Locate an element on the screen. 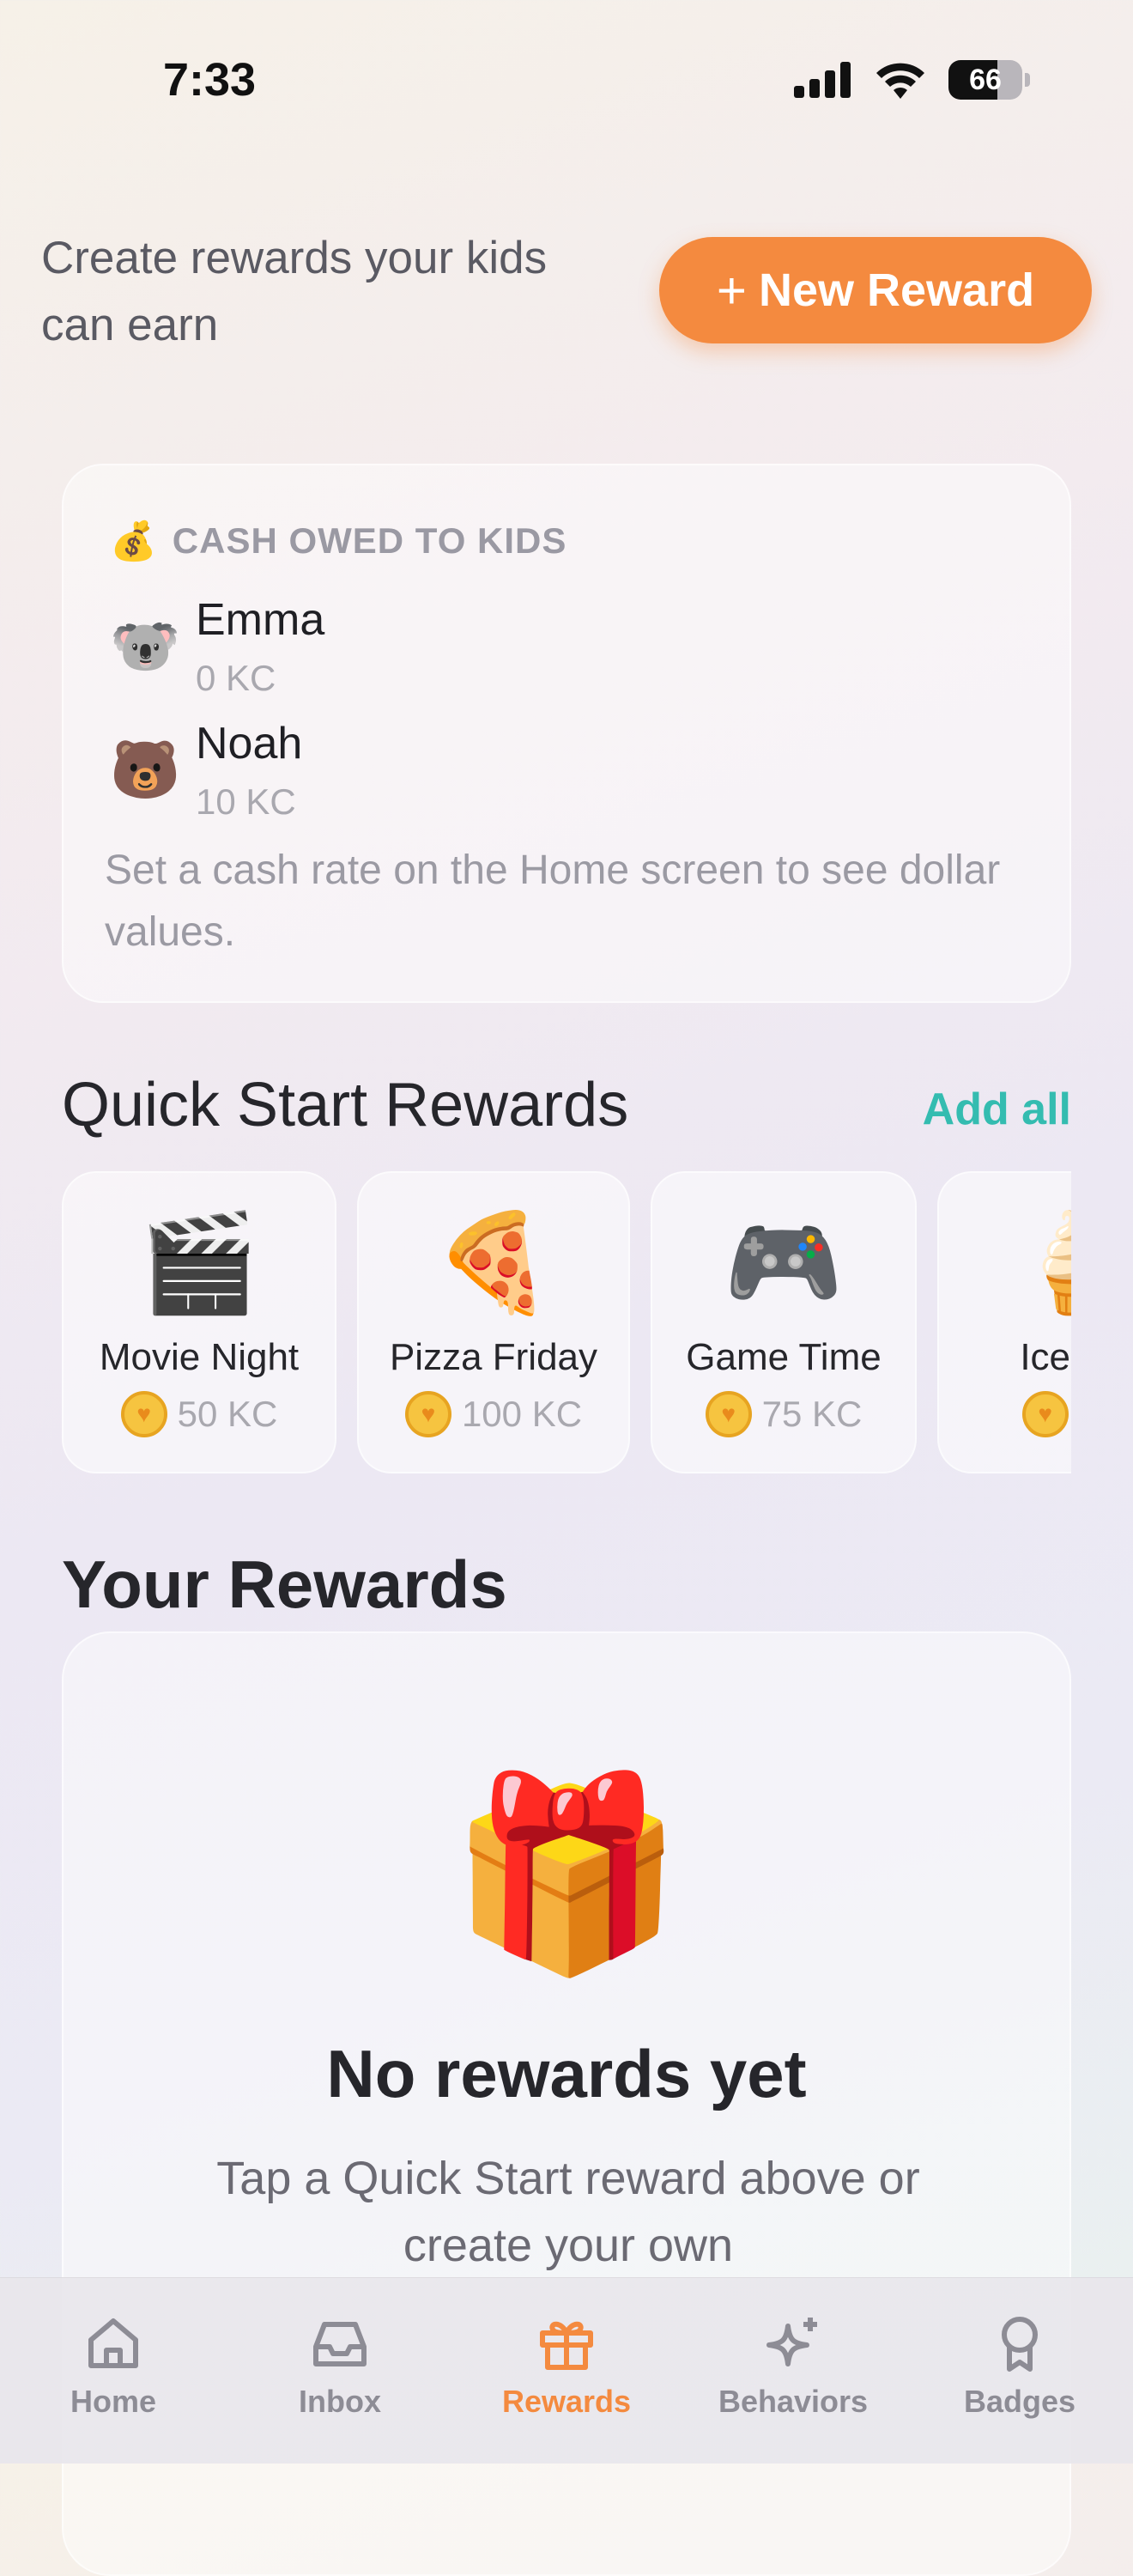  new-reward-button: + New Reward is located at coordinates (875, 290).